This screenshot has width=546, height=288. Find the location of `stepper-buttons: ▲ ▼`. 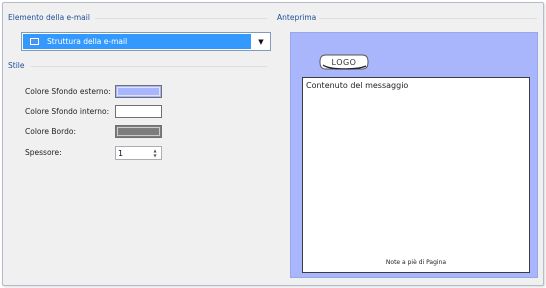

stepper-buttons: ▲ ▼ is located at coordinates (155, 153).